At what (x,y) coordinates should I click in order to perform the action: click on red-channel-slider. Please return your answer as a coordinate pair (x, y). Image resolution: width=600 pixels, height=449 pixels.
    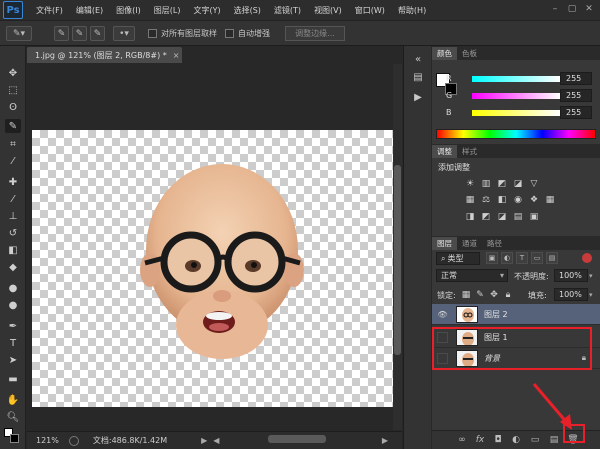
    Looking at the image, I should click on (516, 79).